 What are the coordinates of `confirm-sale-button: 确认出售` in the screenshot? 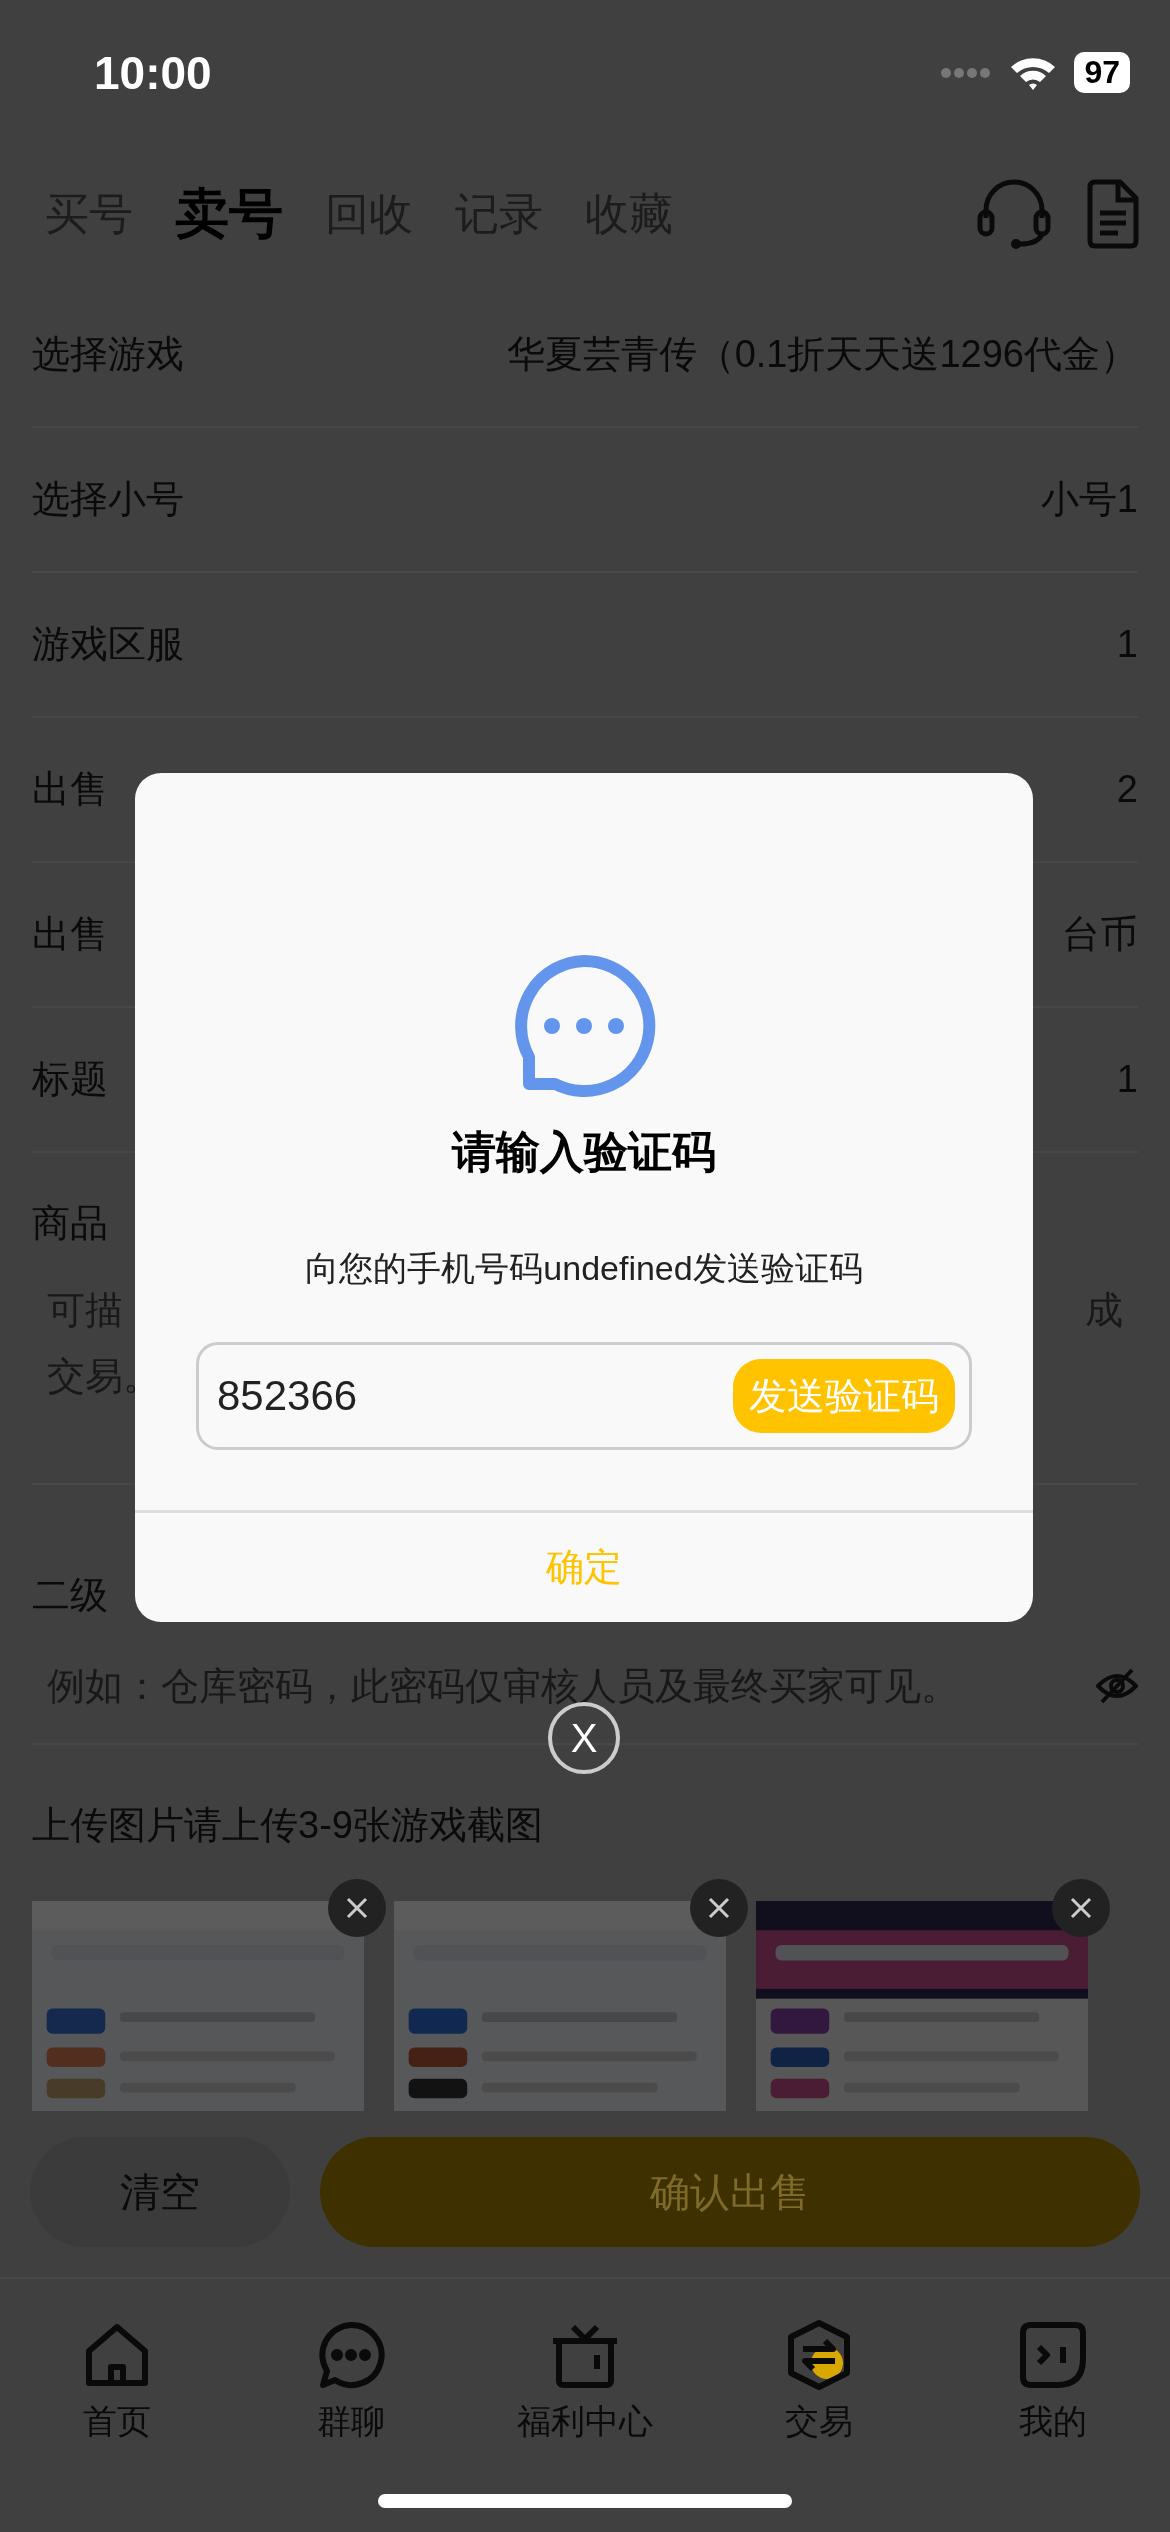 It's located at (730, 2192).